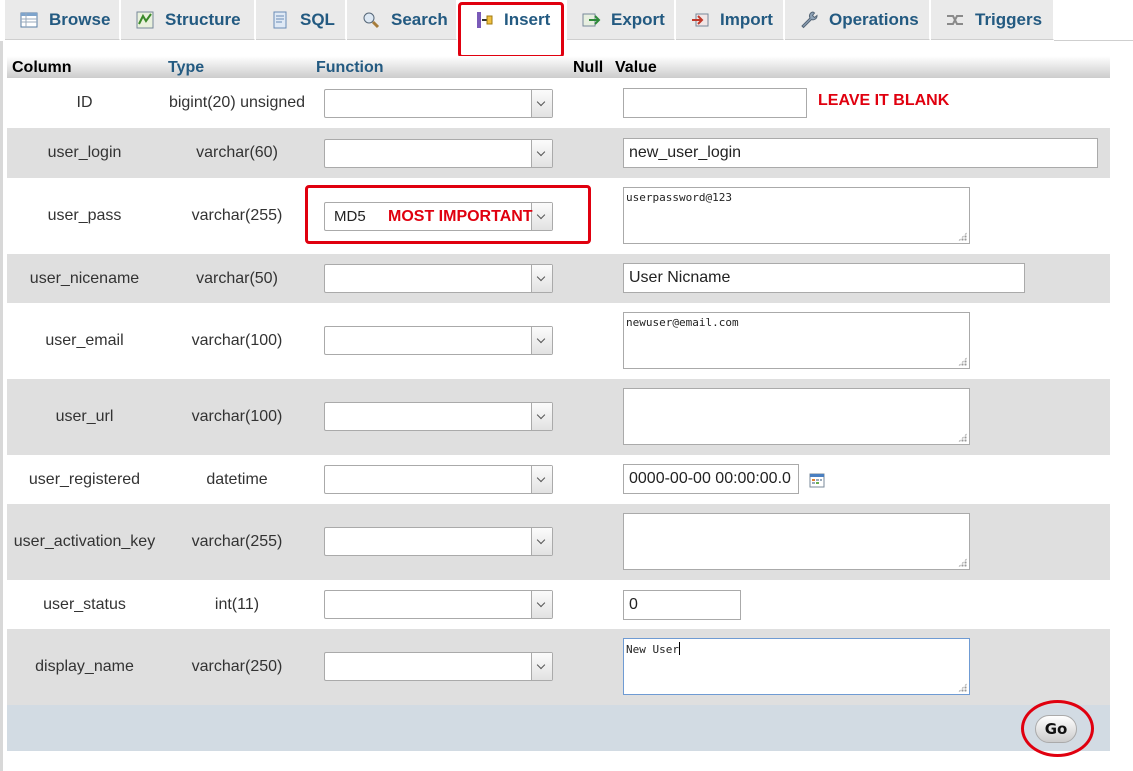  Describe the element at coordinates (860, 153) in the screenshot. I see `value-input: new_user_login` at that location.